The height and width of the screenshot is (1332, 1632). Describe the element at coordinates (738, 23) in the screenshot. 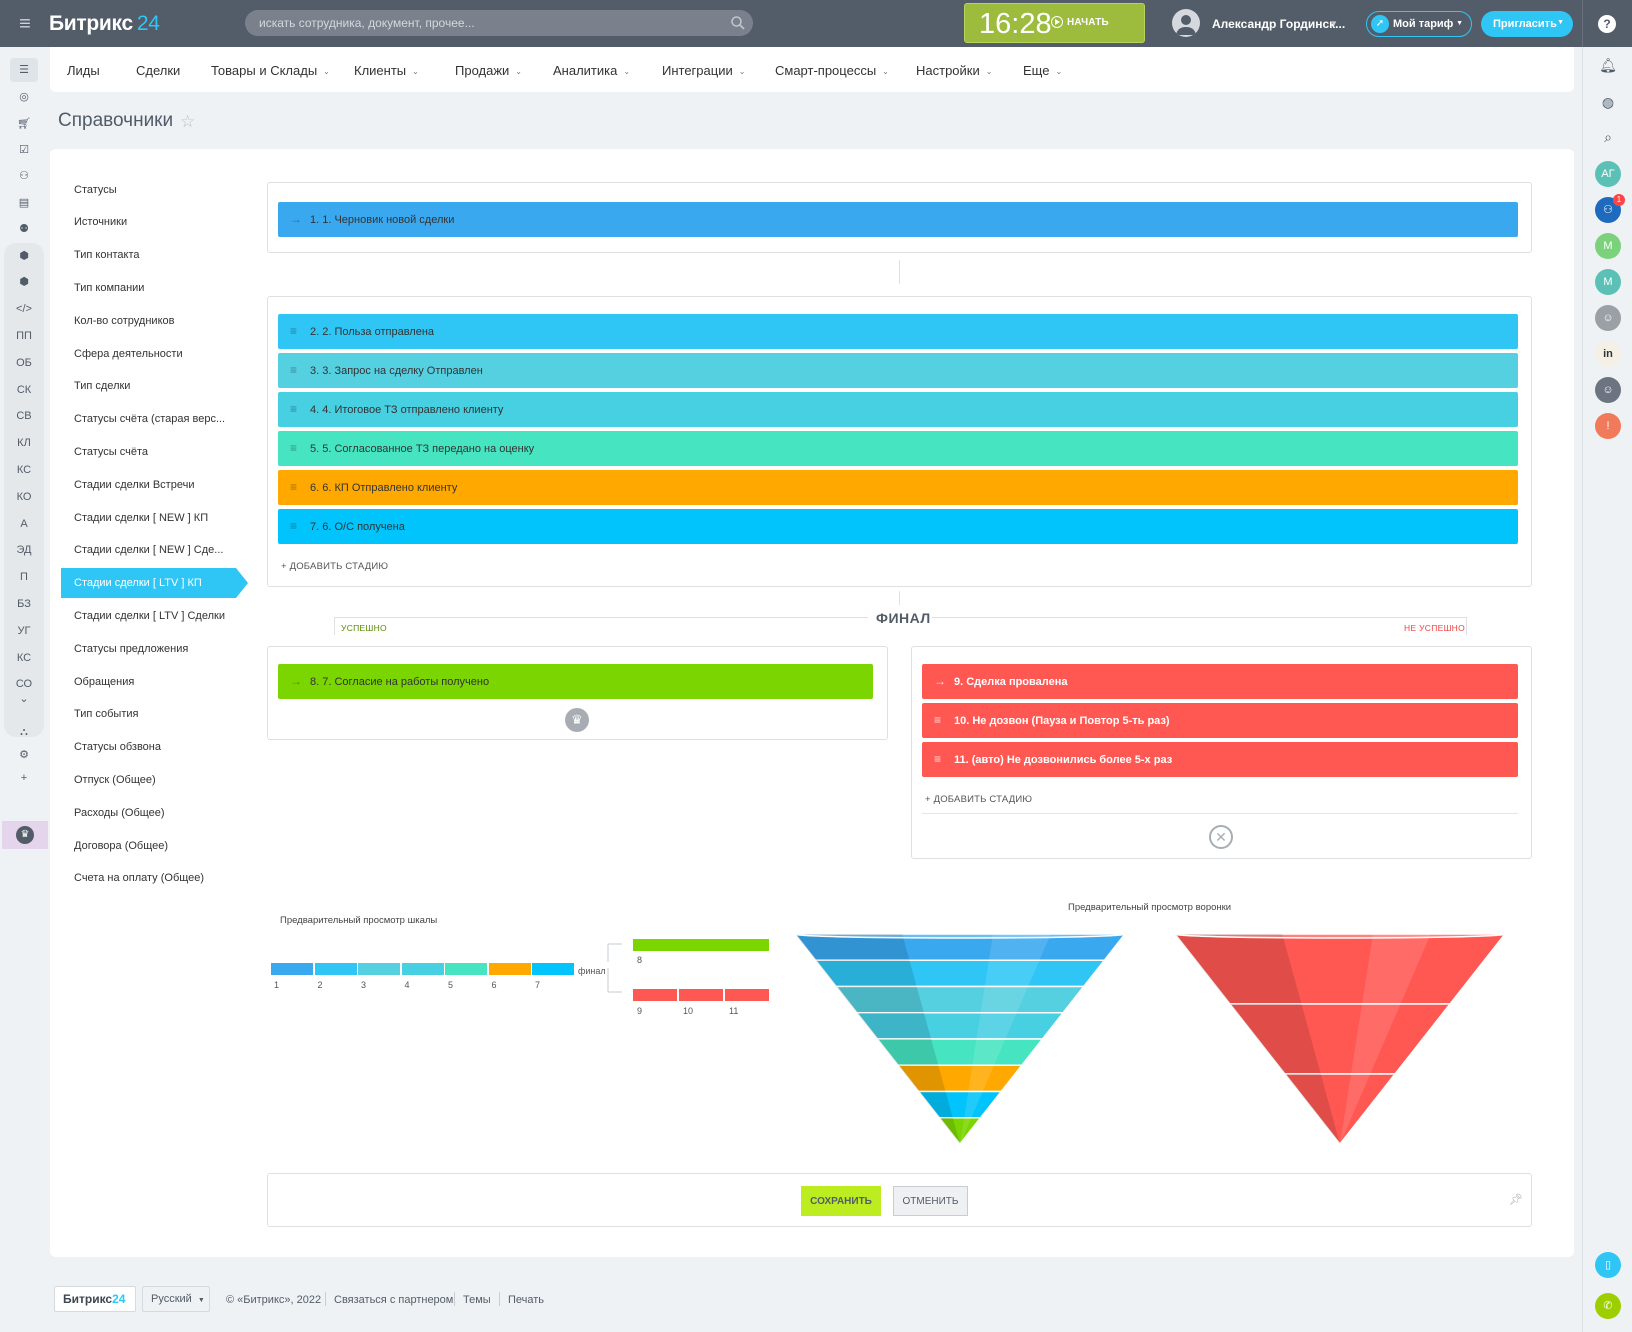

I see `search-icon` at that location.